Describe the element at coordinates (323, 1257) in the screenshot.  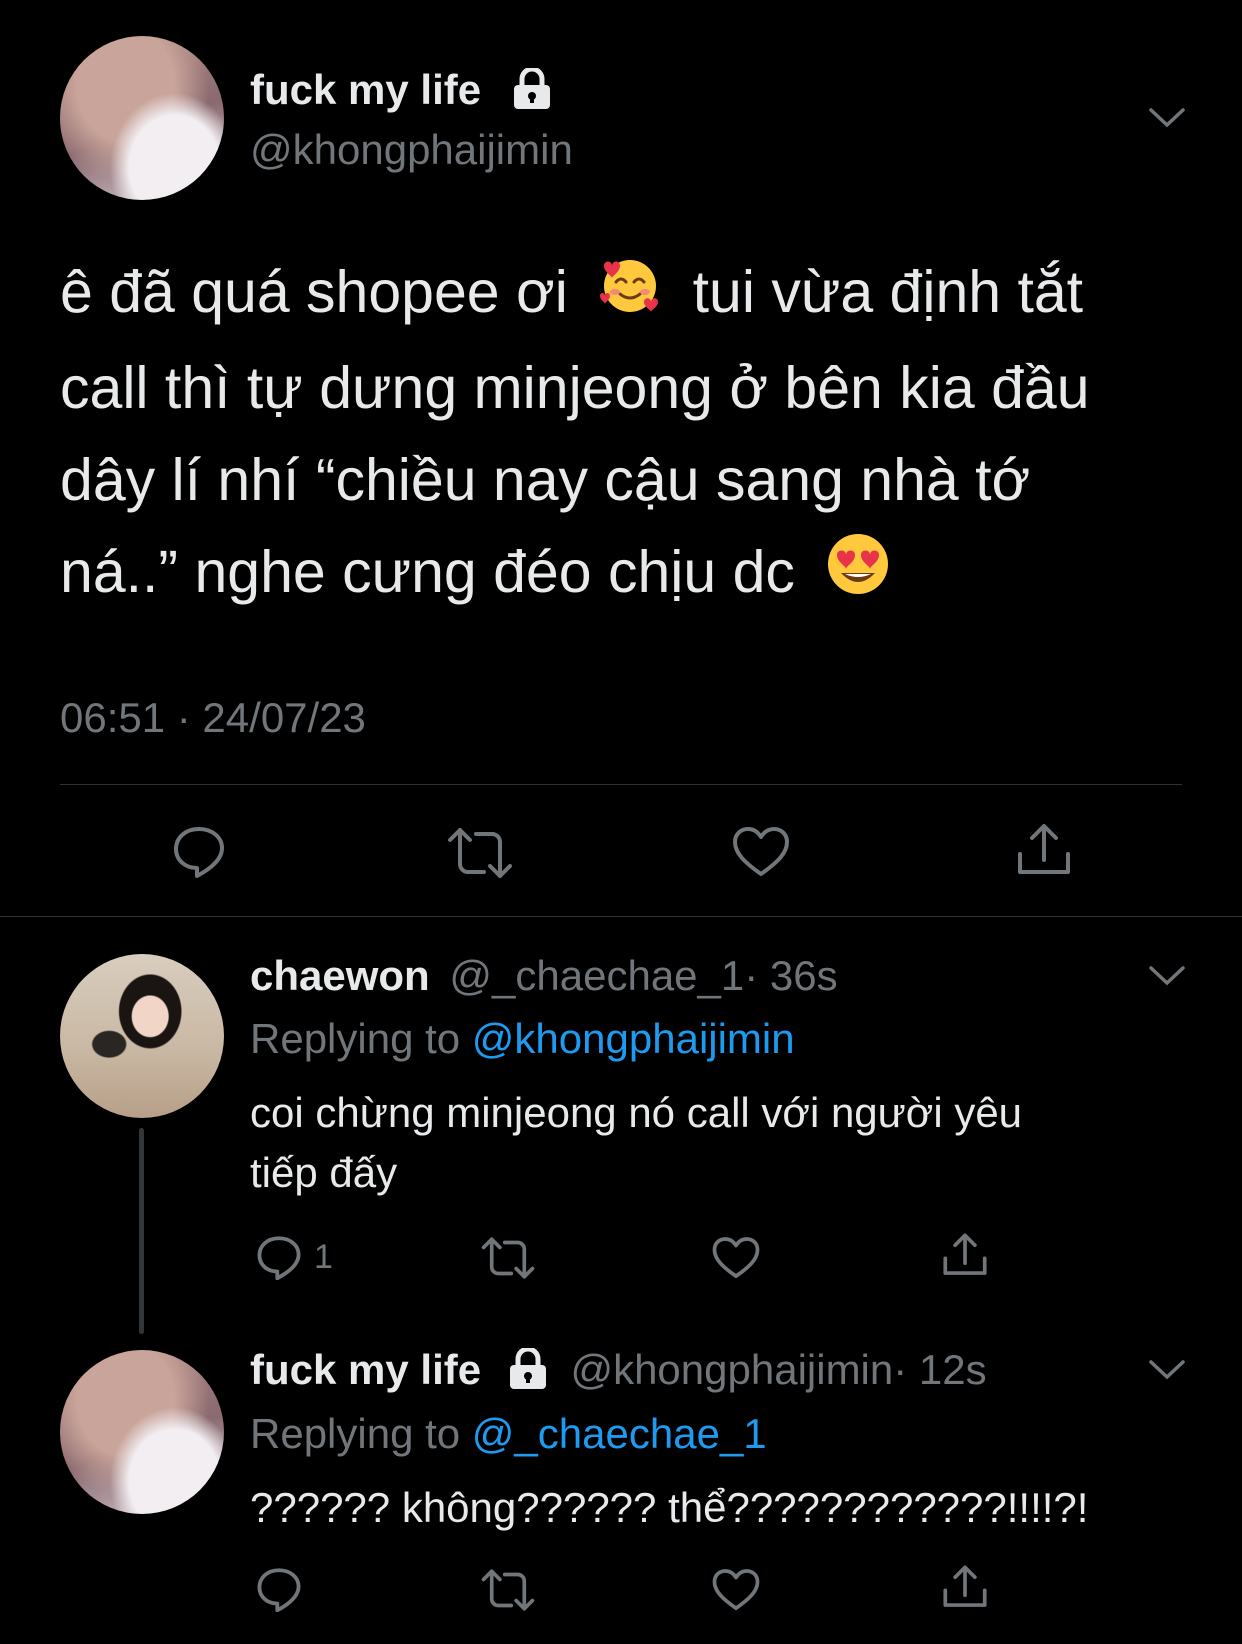
I see `reply-count: 1` at that location.